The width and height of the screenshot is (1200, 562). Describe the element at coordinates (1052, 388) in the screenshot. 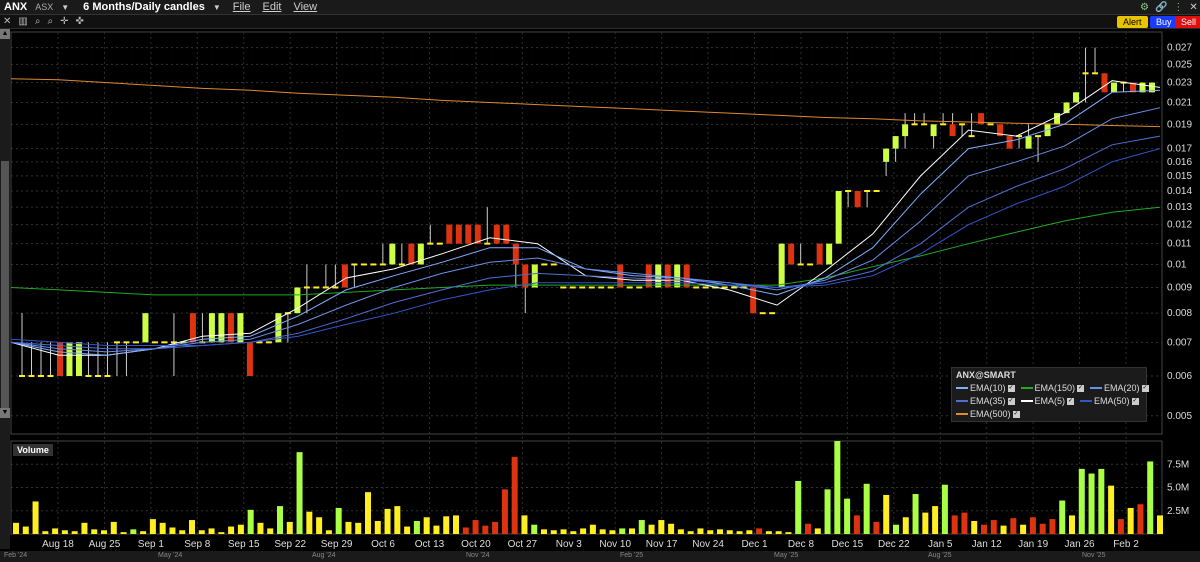

I see `legend-item-ema150: EMA(150) ✓` at that location.